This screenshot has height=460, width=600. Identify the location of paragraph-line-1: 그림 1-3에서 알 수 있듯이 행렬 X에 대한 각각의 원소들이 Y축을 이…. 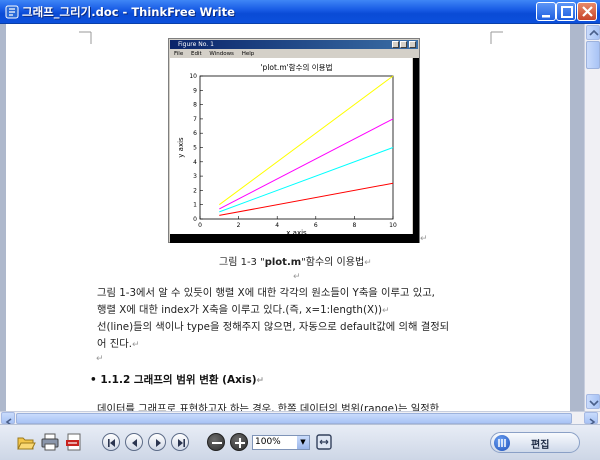
(266, 291).